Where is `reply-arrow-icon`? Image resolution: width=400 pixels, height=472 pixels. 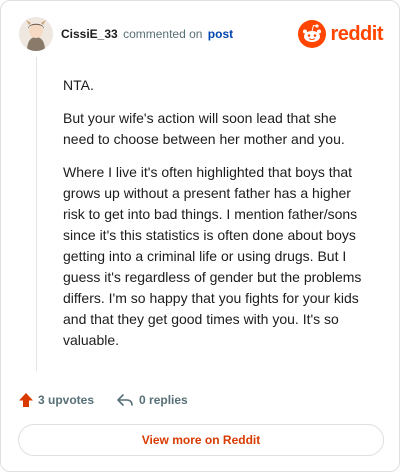
reply-arrow-icon is located at coordinates (125, 400).